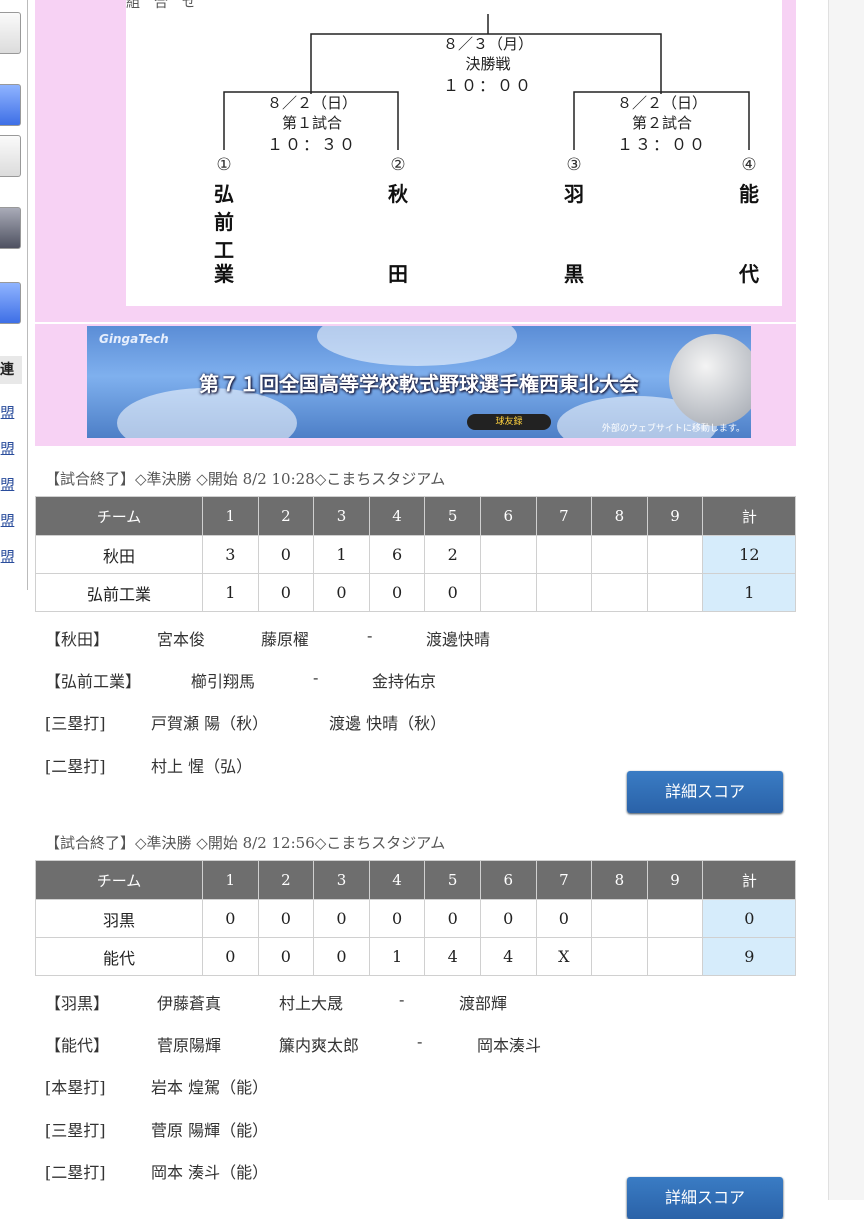 The image size is (864, 1219). Describe the element at coordinates (77, 1003) in the screenshot. I see `detail-label: 【羽黒】` at that location.